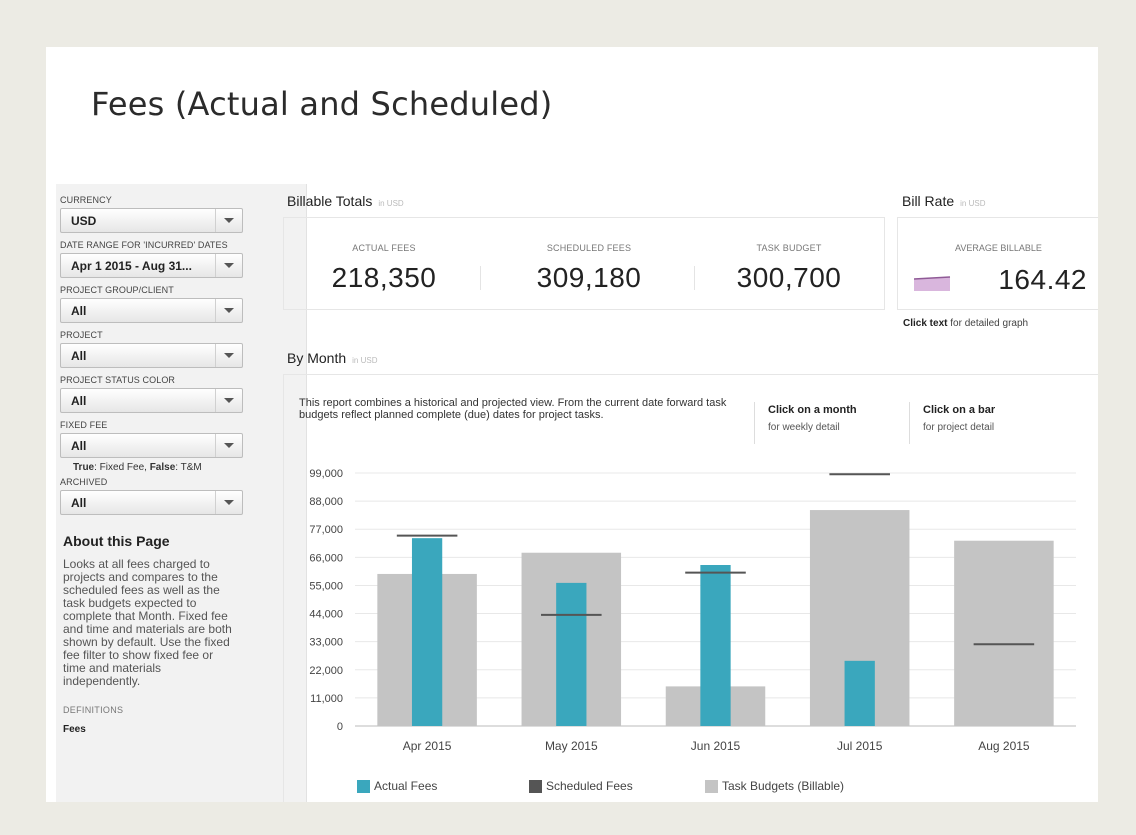 The width and height of the screenshot is (1136, 835). What do you see at coordinates (860, 746) in the screenshot?
I see `x-tick-label: Jul 2015` at bounding box center [860, 746].